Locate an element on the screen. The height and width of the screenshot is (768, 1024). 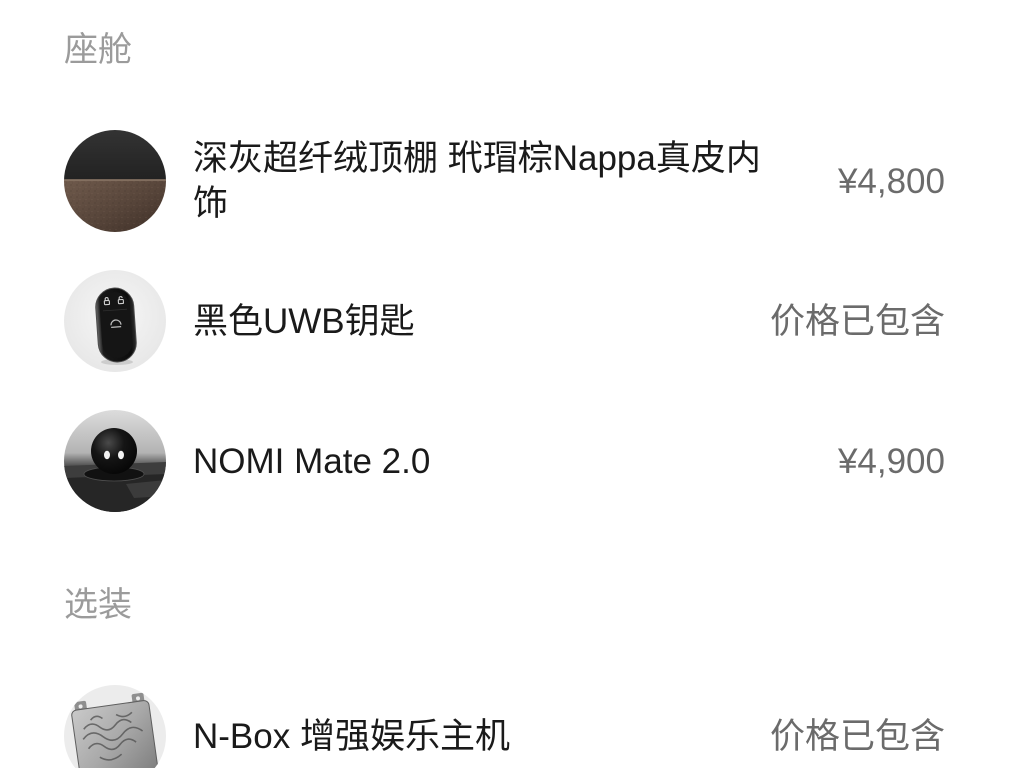
item-price: ¥4,800 is located at coordinates (891, 181).